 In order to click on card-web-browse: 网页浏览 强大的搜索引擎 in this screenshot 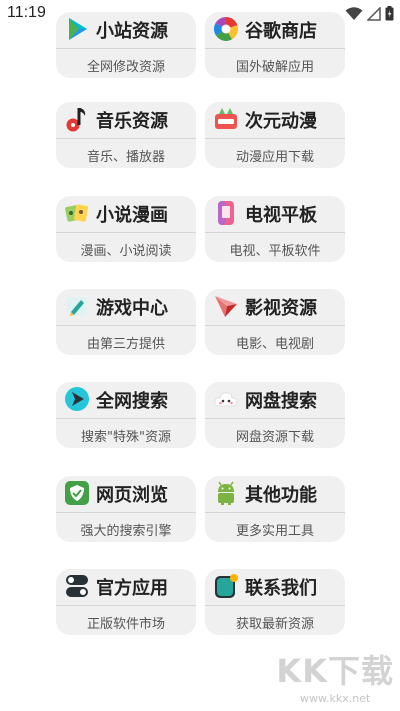, I will do `click(126, 509)`.